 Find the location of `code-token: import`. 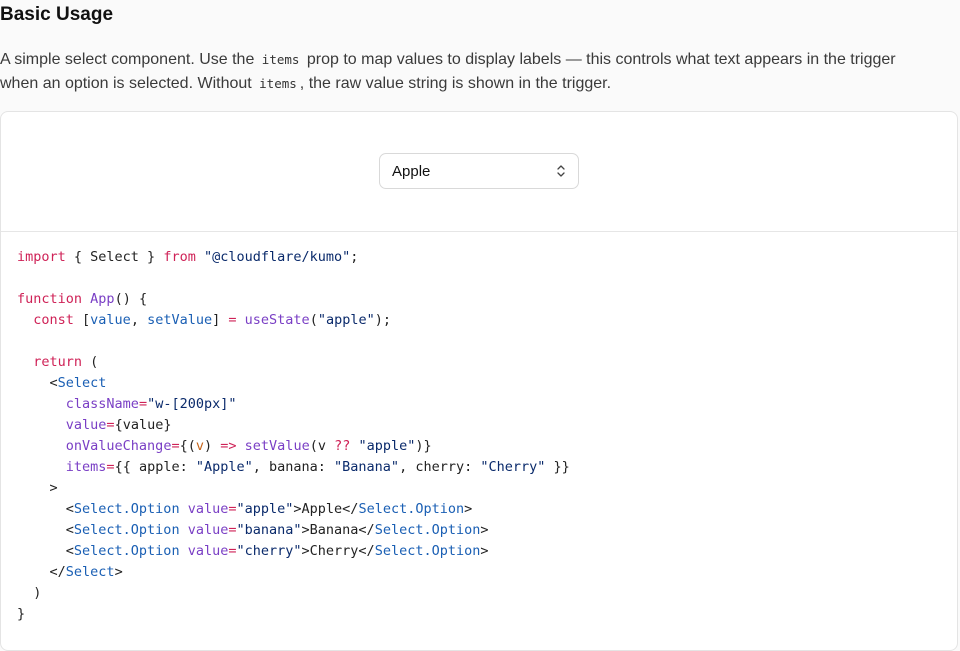

code-token: import is located at coordinates (41, 257).